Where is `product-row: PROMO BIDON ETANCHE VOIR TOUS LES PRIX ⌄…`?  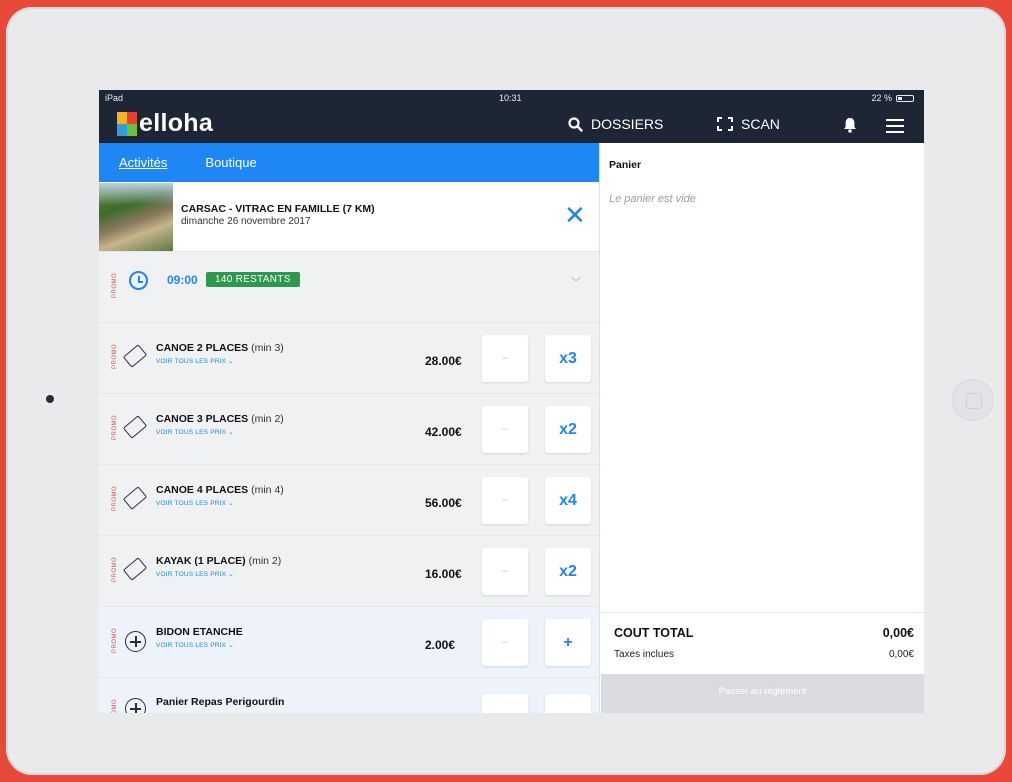
product-row: PROMO BIDON ETANCHE VOIR TOUS LES PRIX ⌄… is located at coordinates (349, 642).